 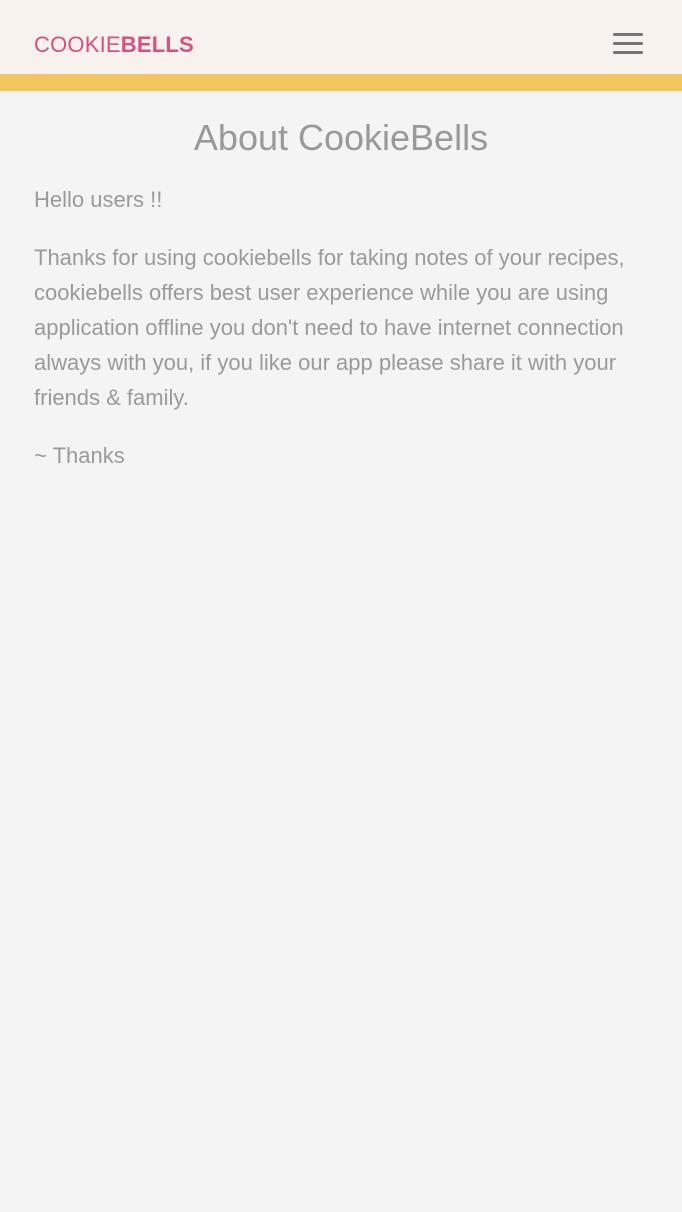 What do you see at coordinates (341, 82) in the screenshot?
I see `header-accent-bar` at bounding box center [341, 82].